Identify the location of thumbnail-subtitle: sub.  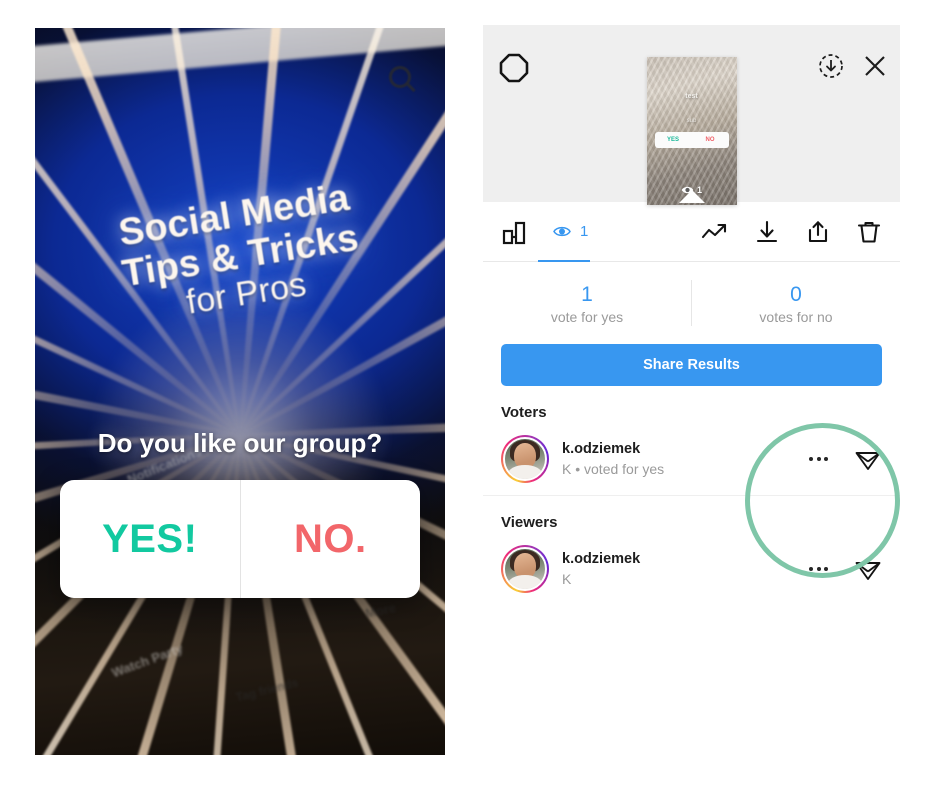
(691, 121).